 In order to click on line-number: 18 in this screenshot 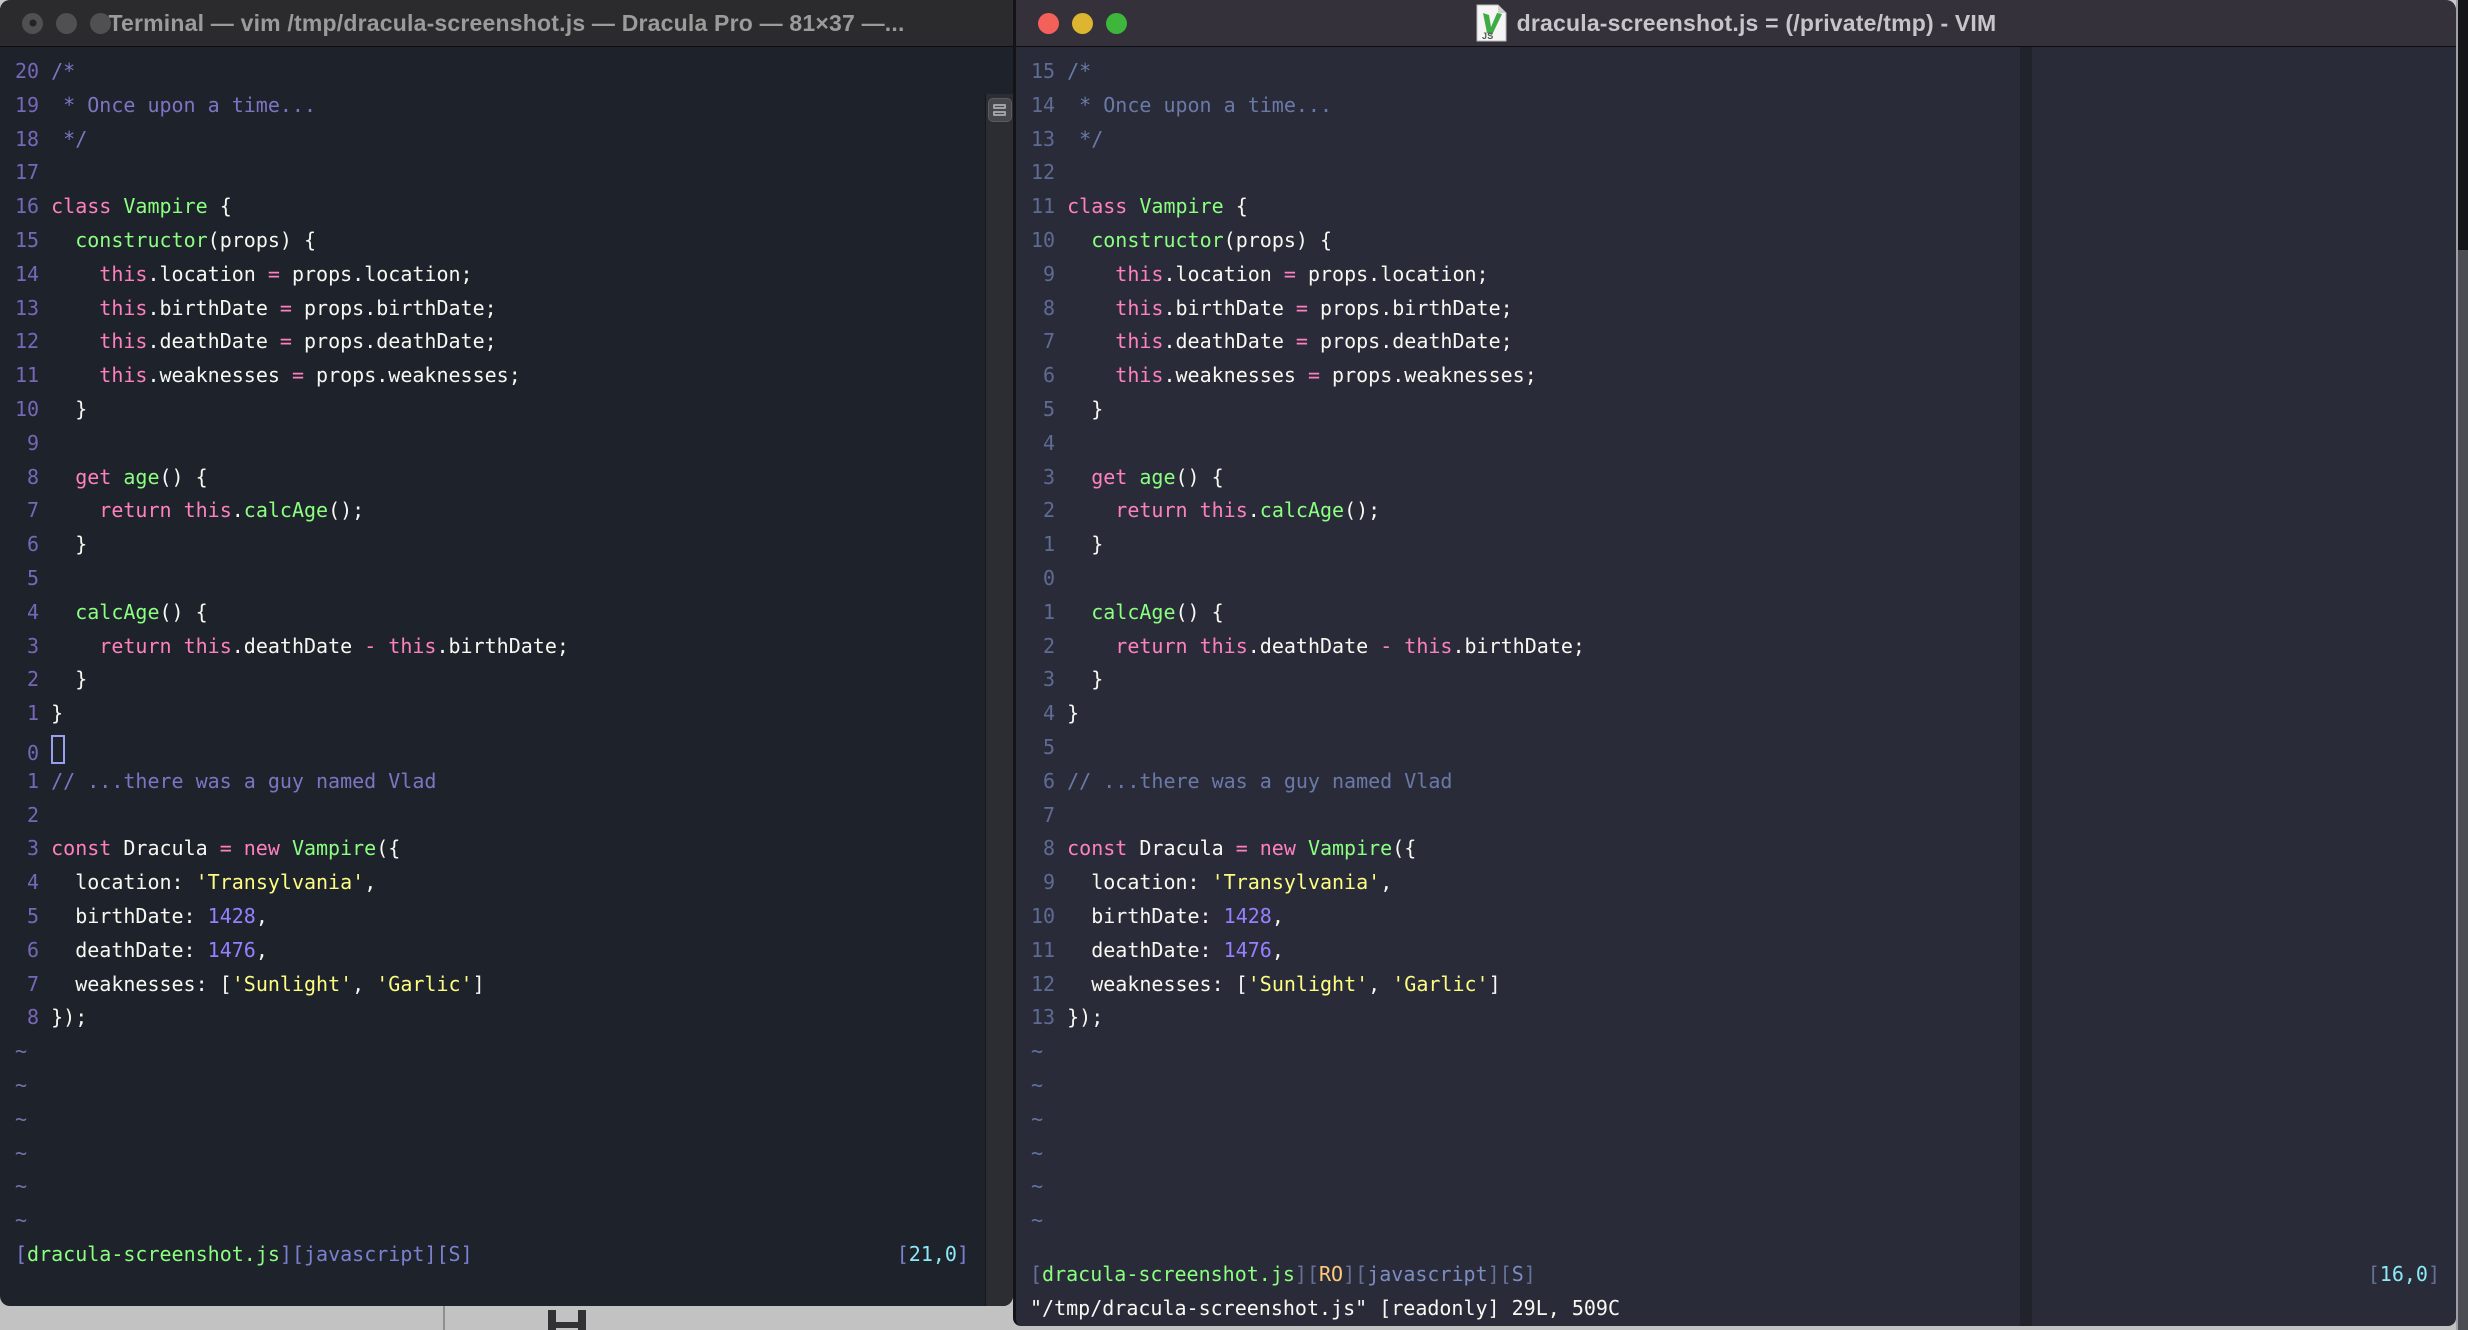, I will do `click(27, 138)`.